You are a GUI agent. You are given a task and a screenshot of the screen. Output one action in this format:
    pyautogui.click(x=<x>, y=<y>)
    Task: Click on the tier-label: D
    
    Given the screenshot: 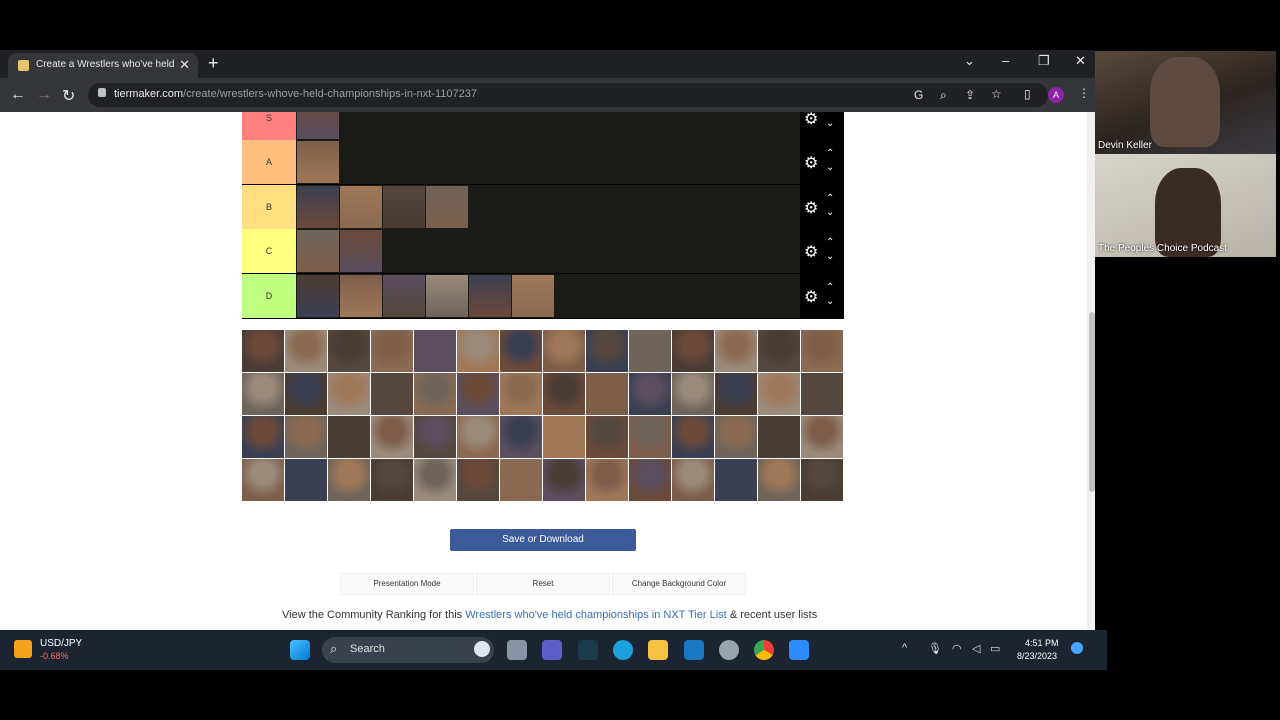 What is the action you would take?
    pyautogui.click(x=269, y=296)
    